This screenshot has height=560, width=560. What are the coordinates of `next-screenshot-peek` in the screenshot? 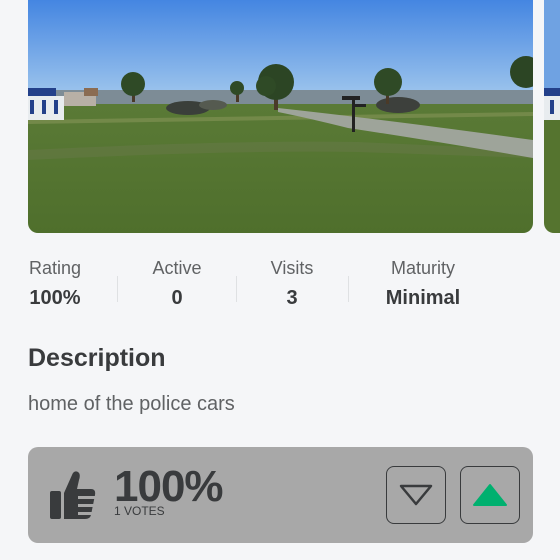 It's located at (552, 116).